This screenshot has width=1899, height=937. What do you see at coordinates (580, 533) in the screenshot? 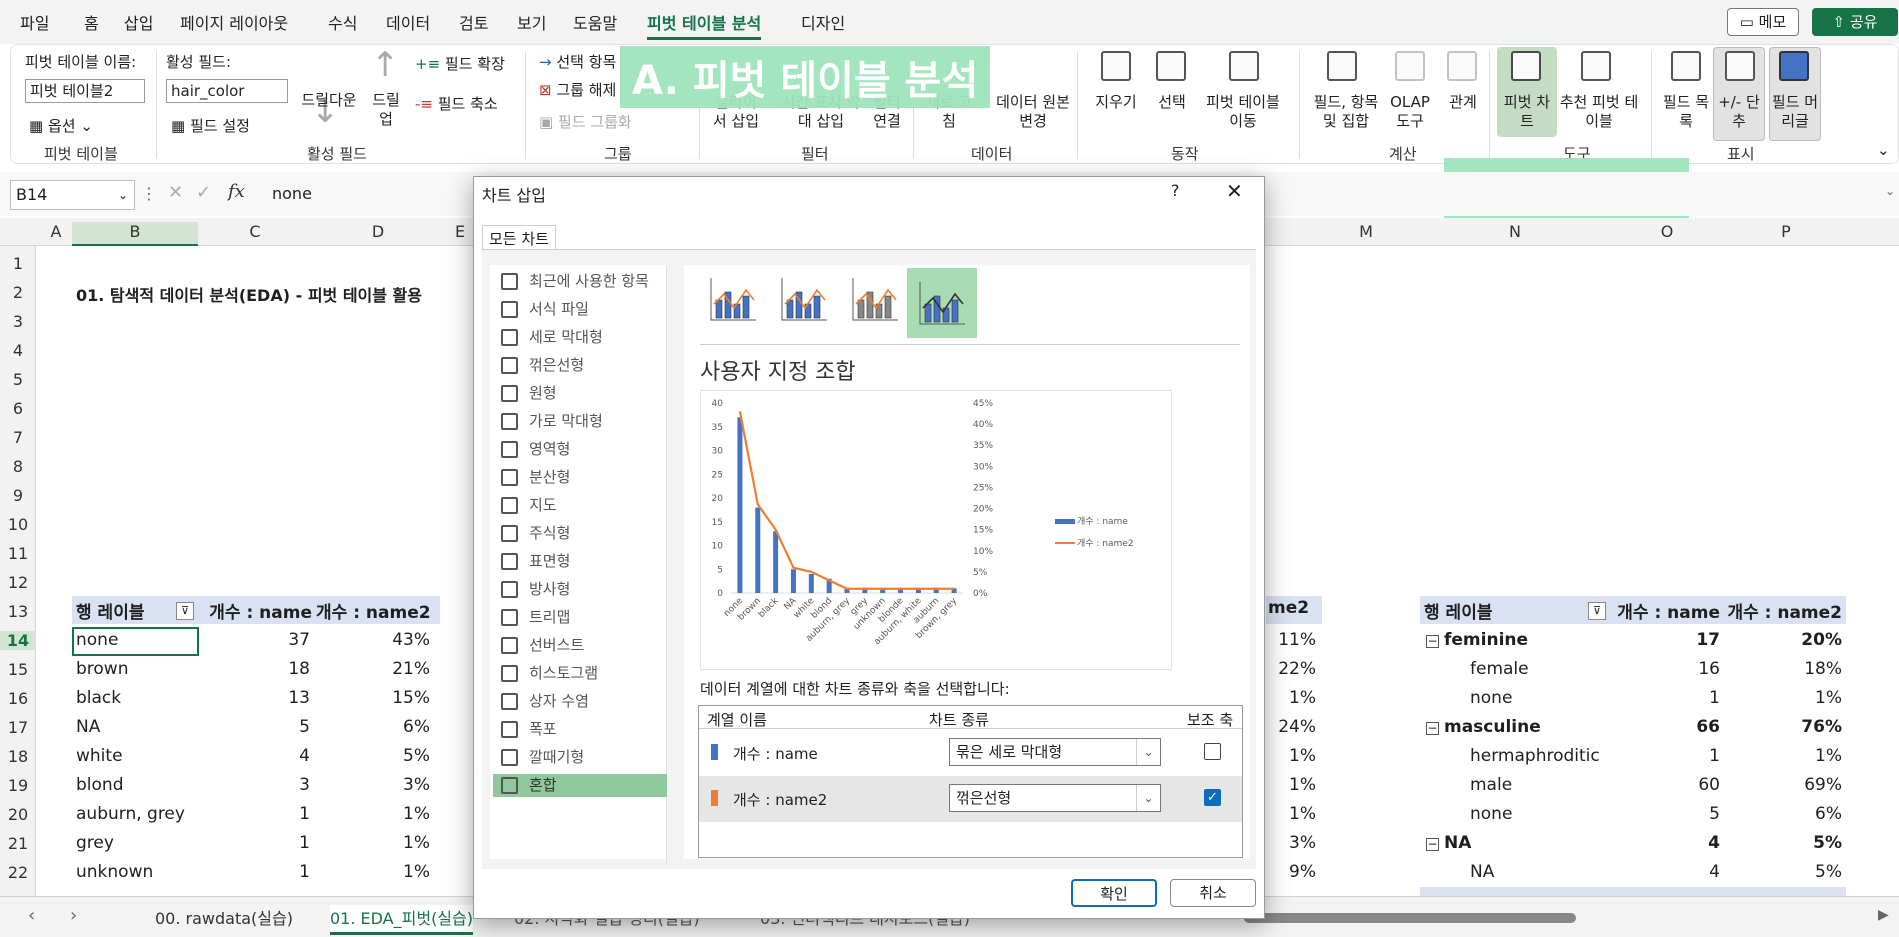
I see `chart-type-item: 주식형` at bounding box center [580, 533].